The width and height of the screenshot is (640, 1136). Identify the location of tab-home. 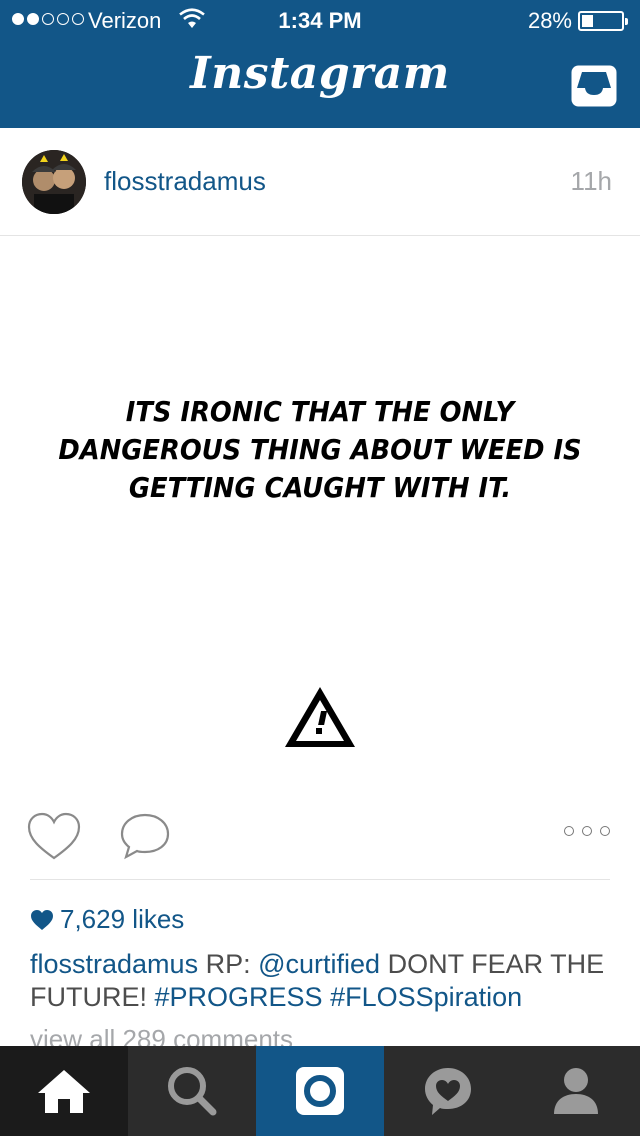
(64, 1091).